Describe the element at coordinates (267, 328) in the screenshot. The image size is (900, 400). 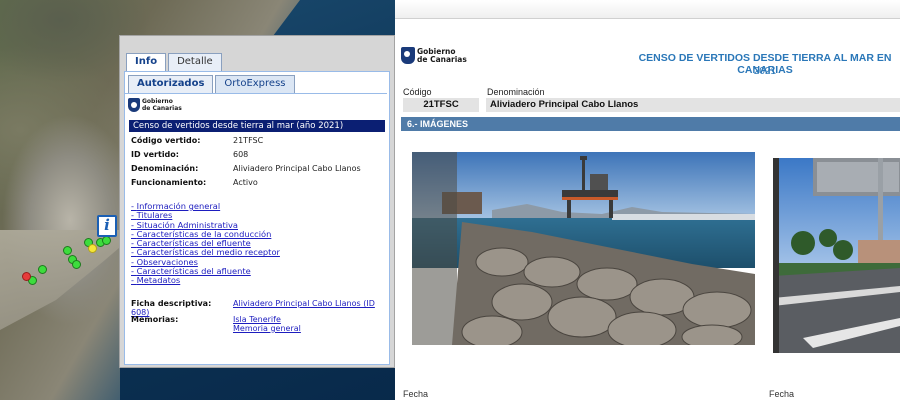
I see `link-memoria-general: Memoria general` at that location.